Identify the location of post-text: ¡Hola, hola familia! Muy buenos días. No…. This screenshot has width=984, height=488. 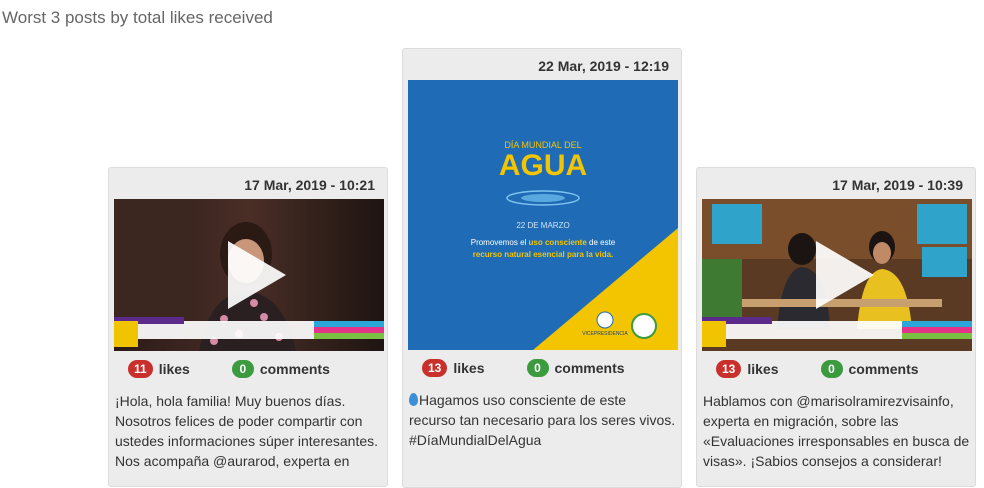
(247, 431).